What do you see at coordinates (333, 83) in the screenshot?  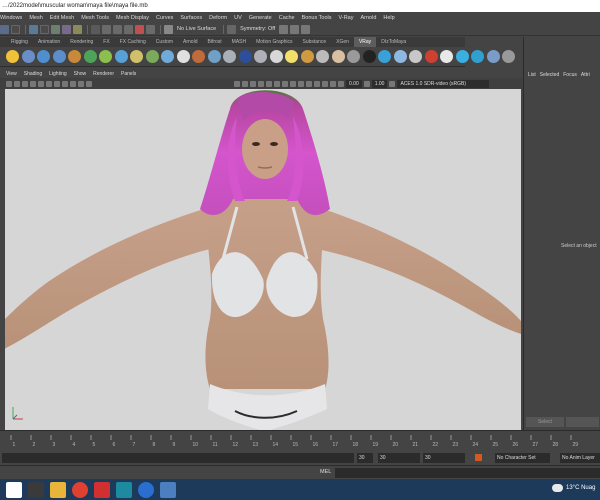 I see `xray-joints-icon` at bounding box center [333, 83].